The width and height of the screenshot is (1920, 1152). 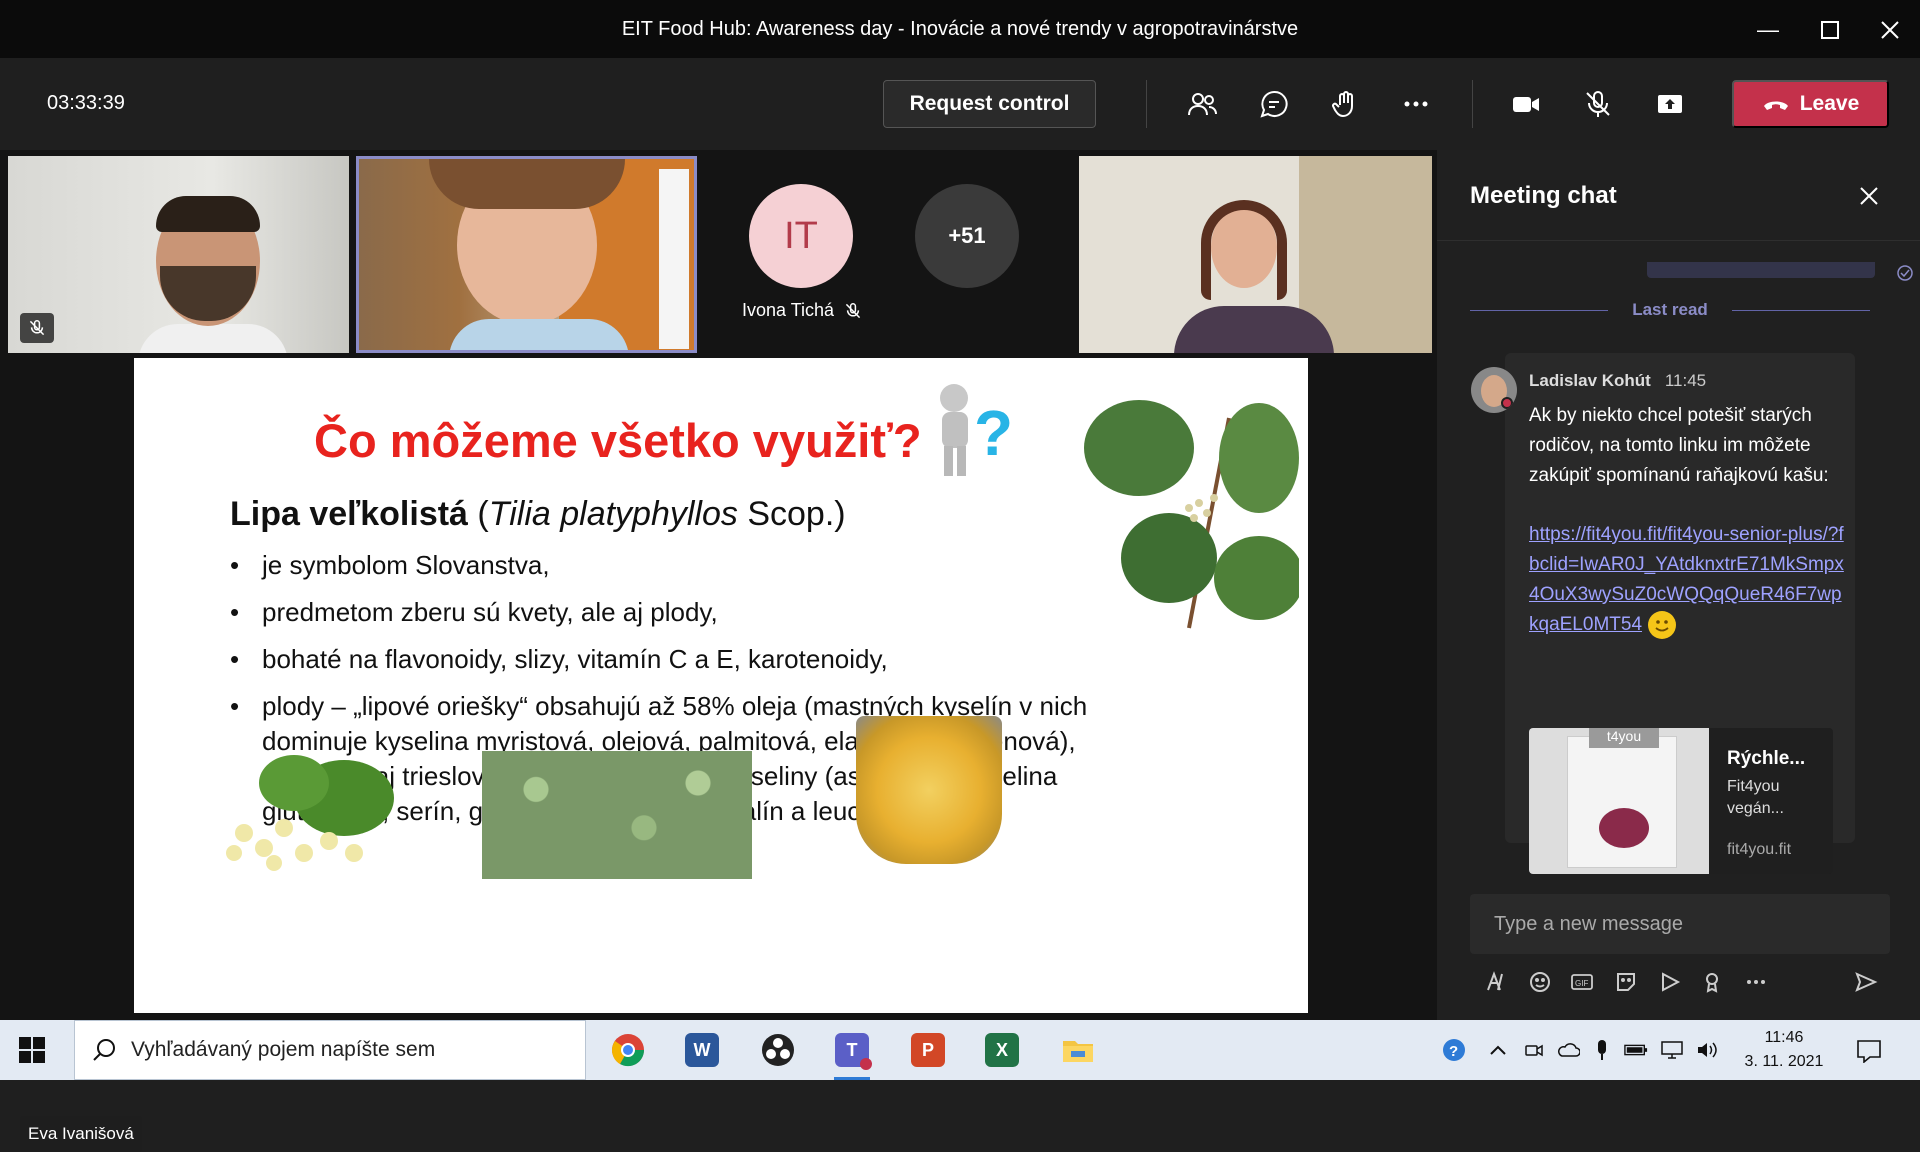 What do you see at coordinates (1416, 104) in the screenshot?
I see `more-actions-icon` at bounding box center [1416, 104].